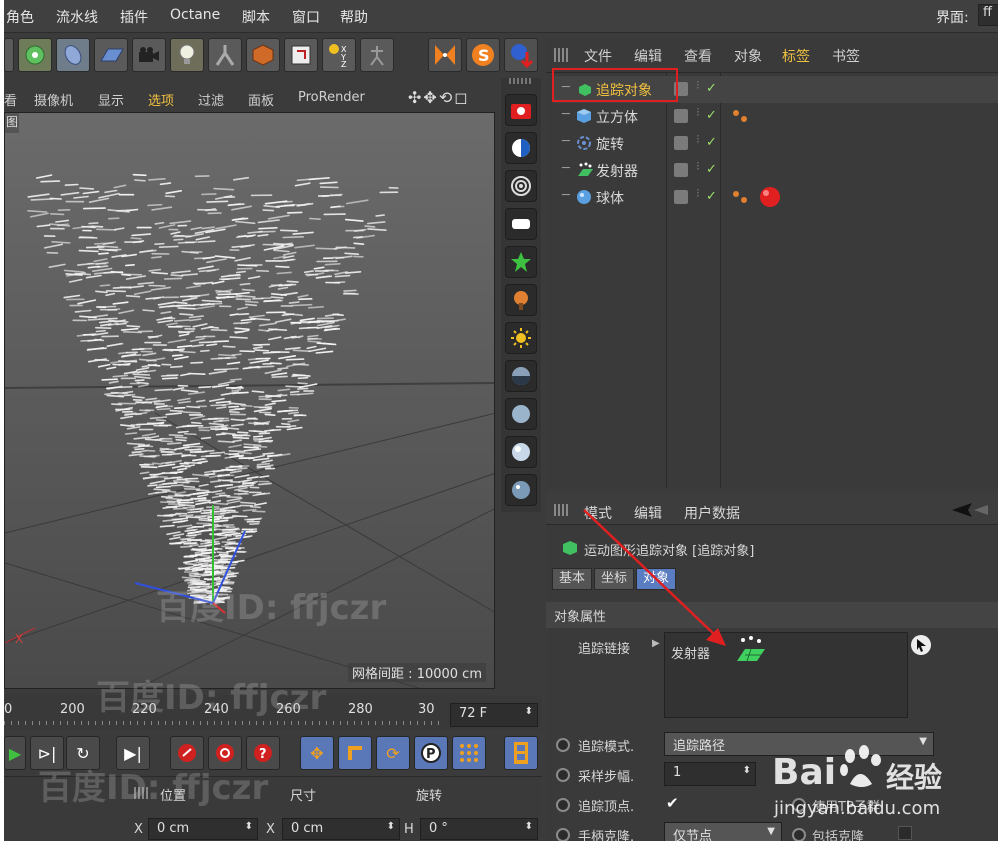 Image resolution: width=1000 pixels, height=845 pixels. I want to click on viewport-menu-view: 看, so click(10, 99).